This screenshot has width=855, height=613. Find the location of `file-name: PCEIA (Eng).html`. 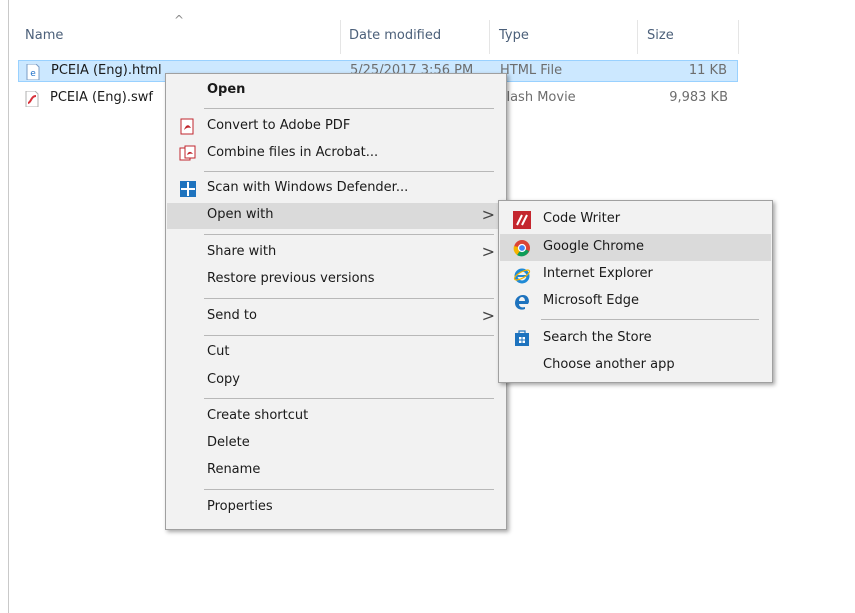

file-name: PCEIA (Eng).html is located at coordinates (106, 70).